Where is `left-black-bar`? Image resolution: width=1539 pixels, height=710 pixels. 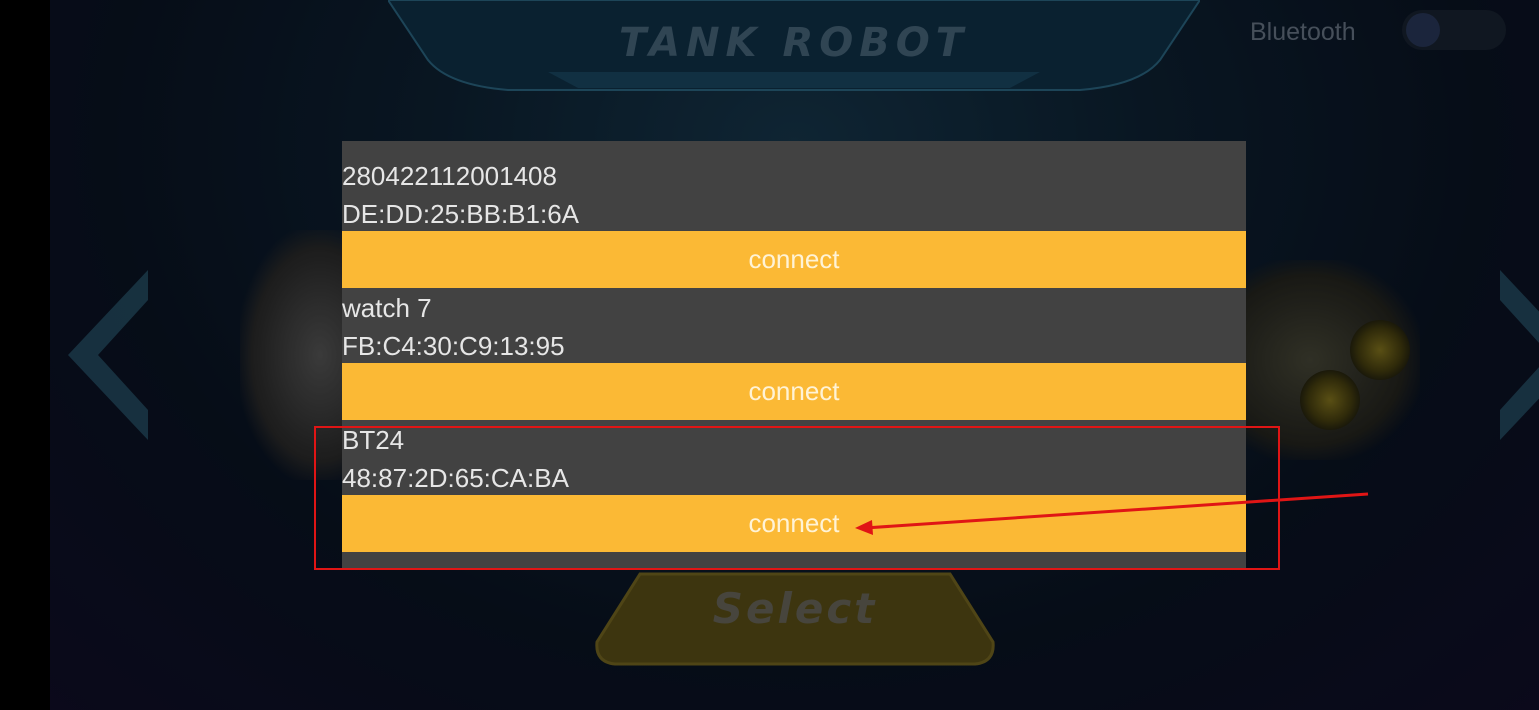
left-black-bar is located at coordinates (25, 355).